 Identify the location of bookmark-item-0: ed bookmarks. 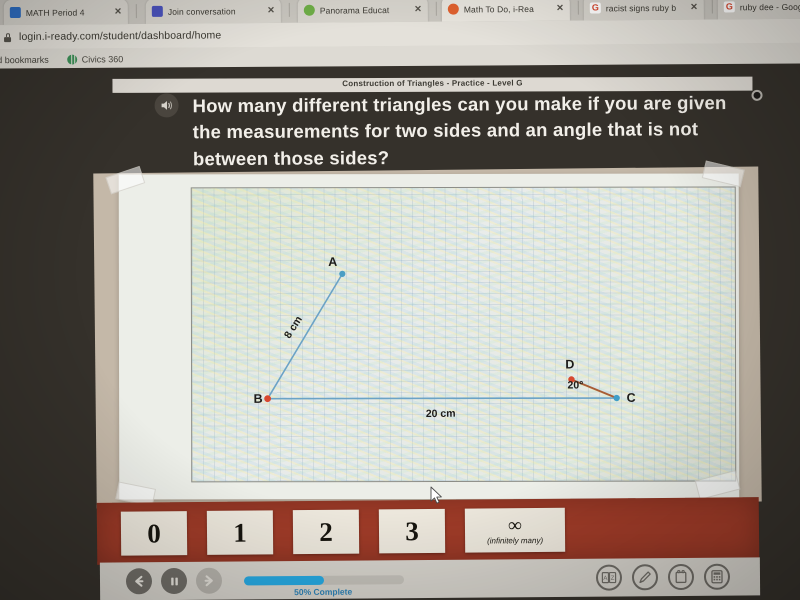
(24, 60).